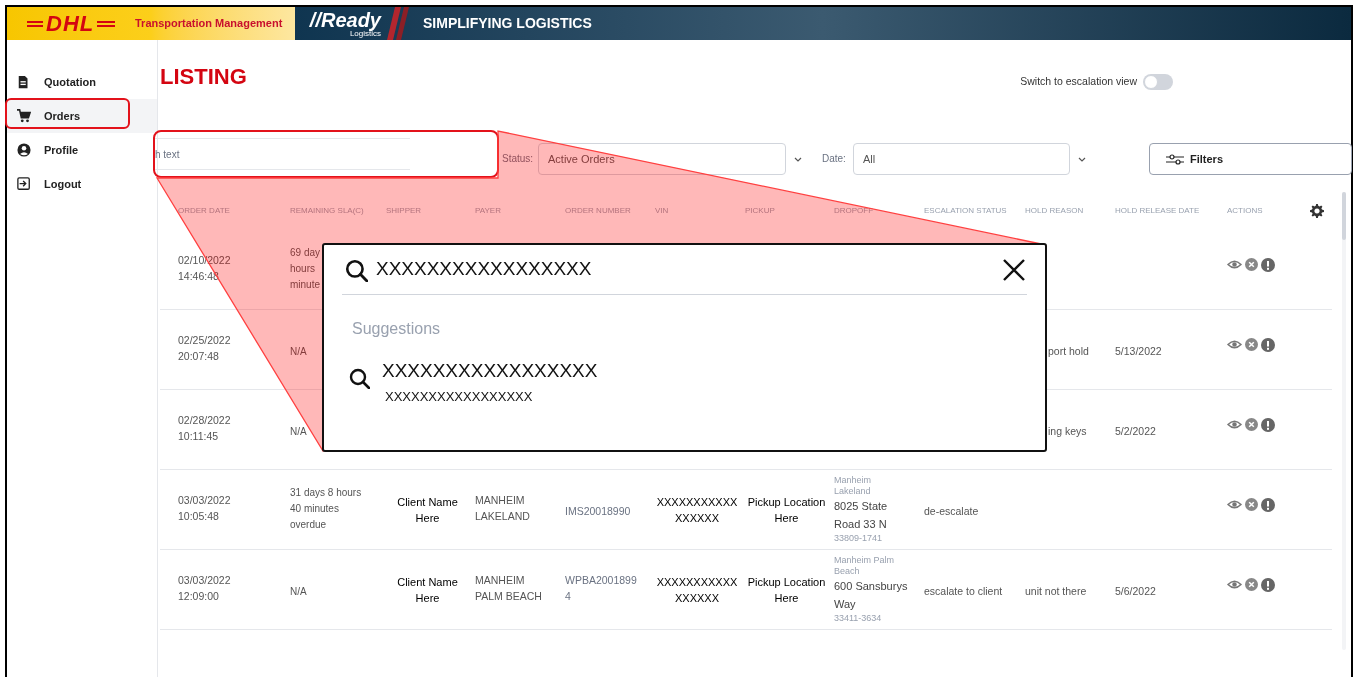 This screenshot has height=677, width=1358. Describe the element at coordinates (459, 397) in the screenshot. I see `suggestion-subtitle: XXXXXXXXXXXXXXXXX` at that location.